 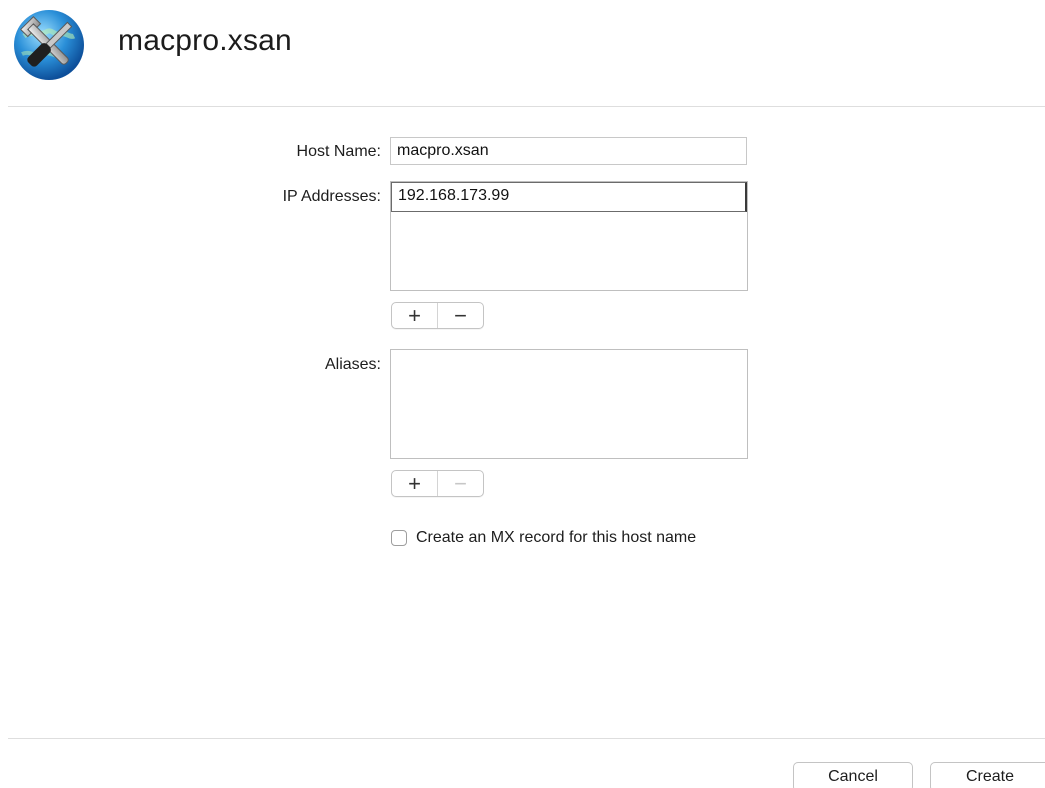 I want to click on list-item: 192.168.173.99, so click(x=569, y=197).